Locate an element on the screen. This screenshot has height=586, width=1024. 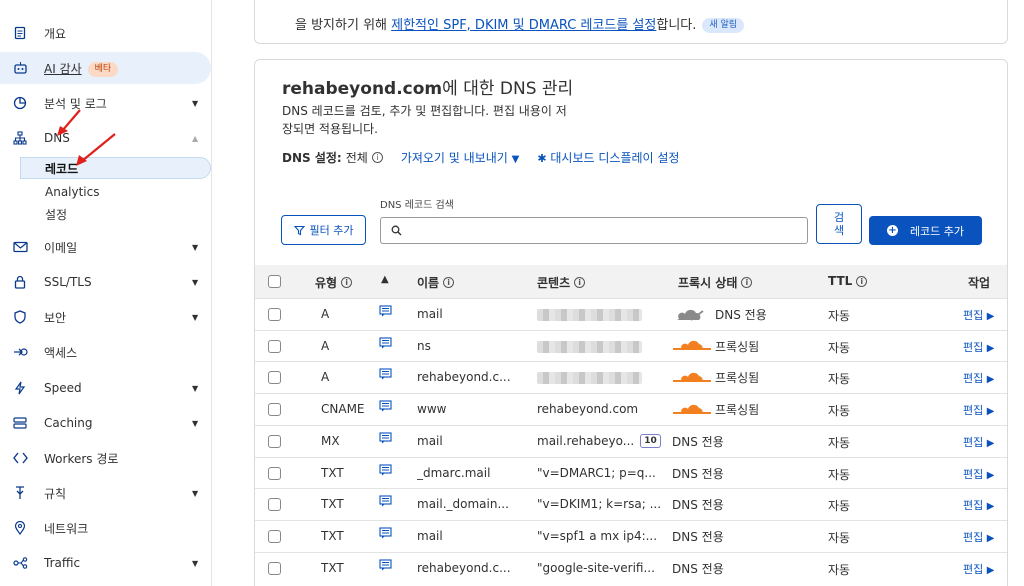
table-row: TXT mail "v=spf1 a mx ip4:... DNS 전용 자동 편집 ▶ is located at coordinates (631, 535).